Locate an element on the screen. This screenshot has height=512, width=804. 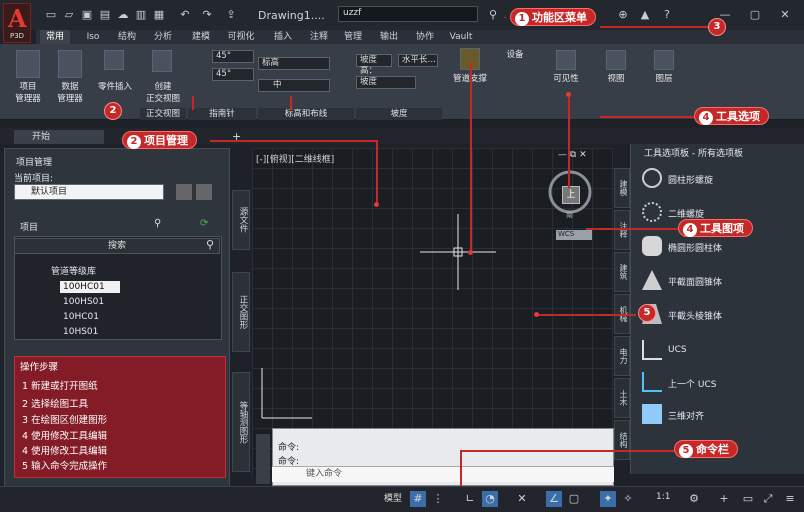
wcs-menu: WCS is located at coordinates (574, 235).